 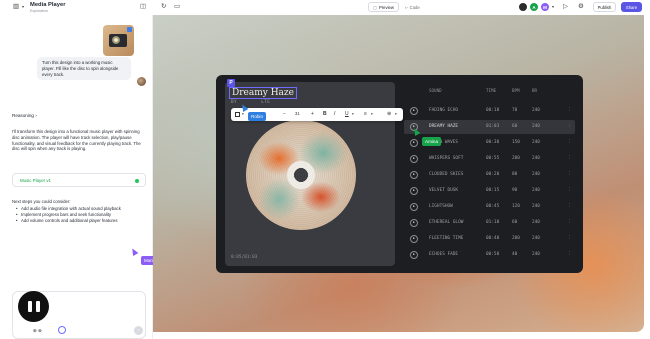 What do you see at coordinates (312, 114) in the screenshot?
I see `plus-icon: +` at bounding box center [312, 114].